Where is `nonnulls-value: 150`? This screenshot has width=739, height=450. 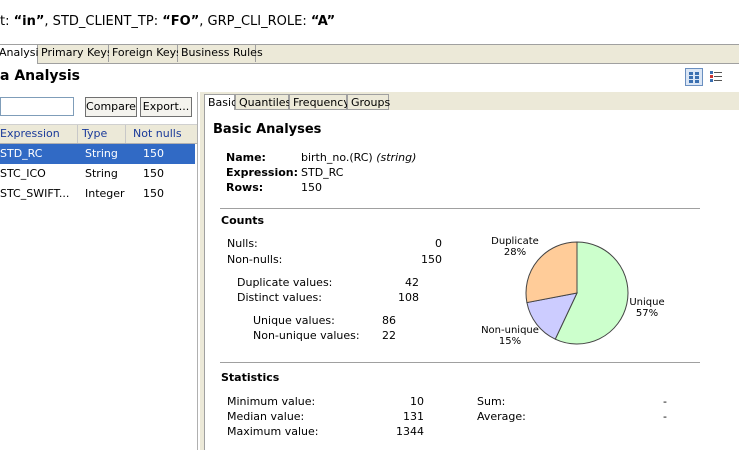 nonnulls-value: 150 is located at coordinates (431, 259).